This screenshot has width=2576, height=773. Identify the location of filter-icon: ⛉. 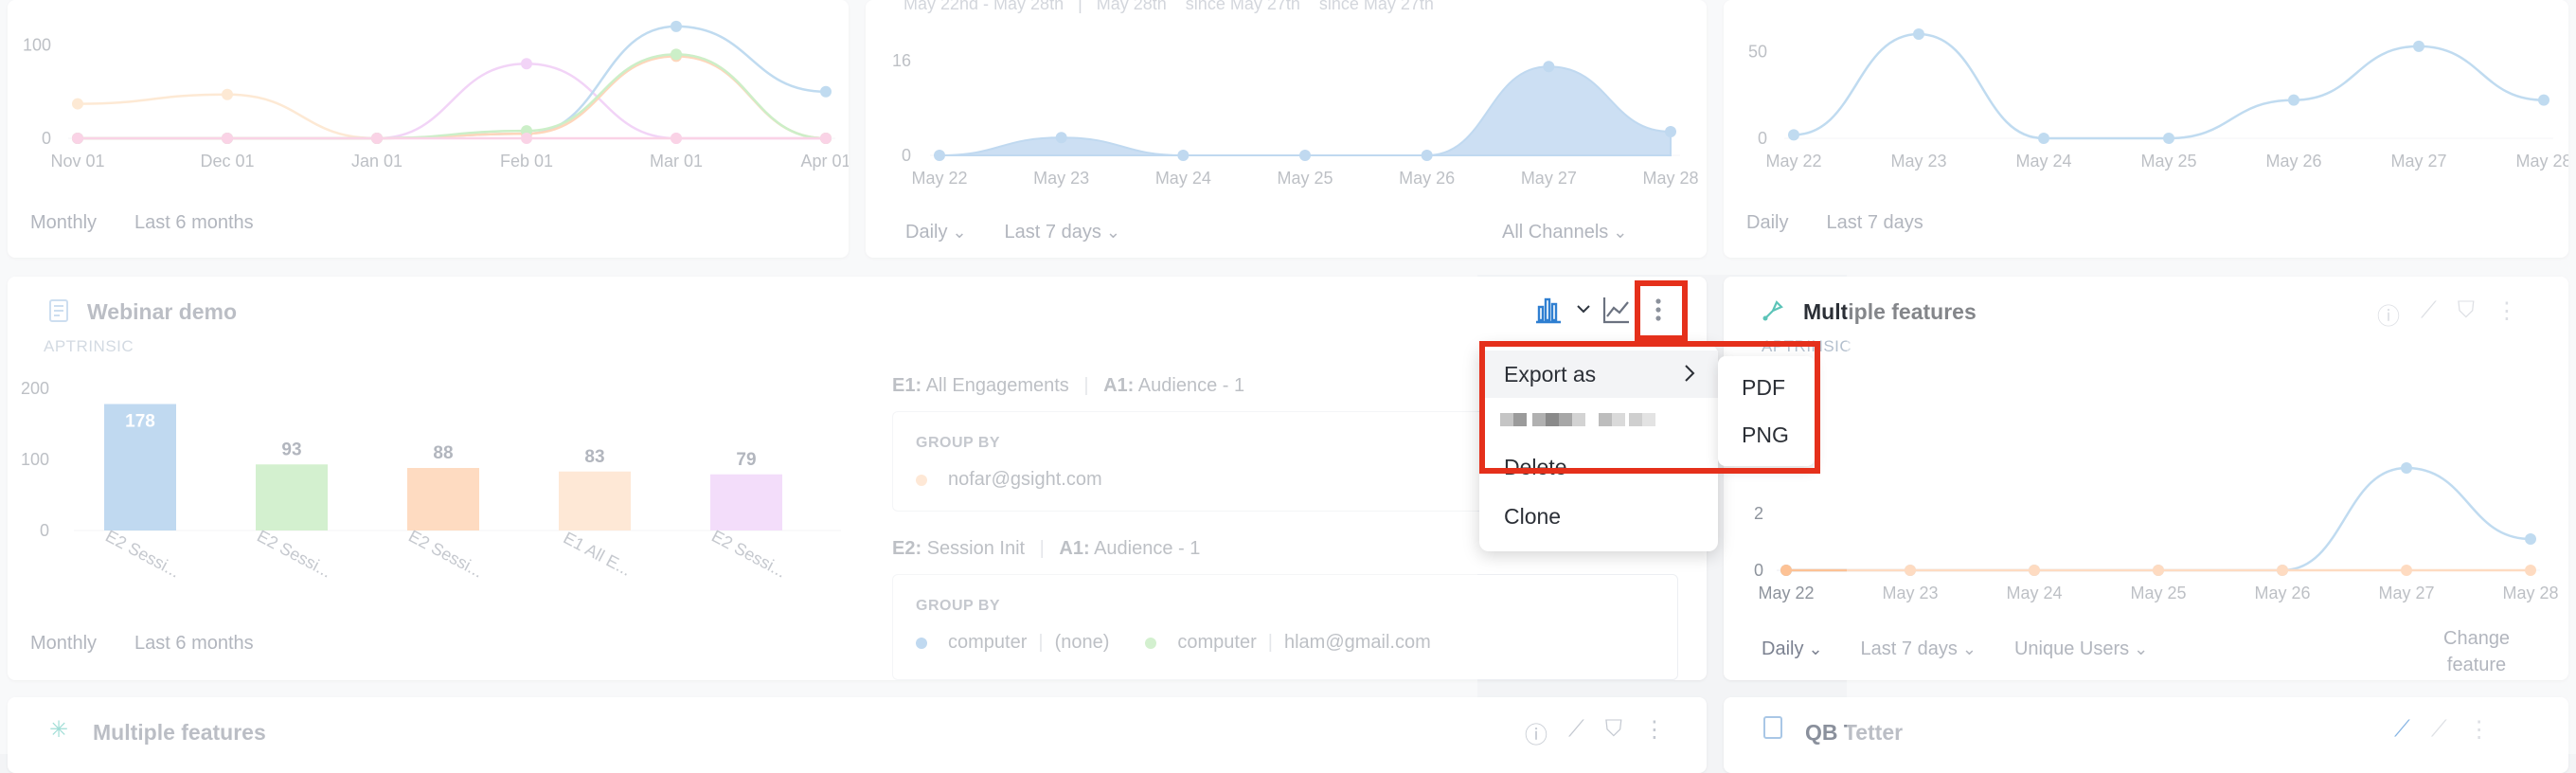
(1613, 732).